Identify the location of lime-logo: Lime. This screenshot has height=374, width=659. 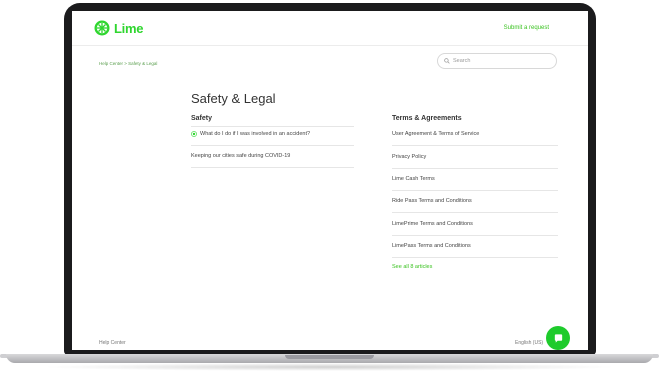
(118, 28).